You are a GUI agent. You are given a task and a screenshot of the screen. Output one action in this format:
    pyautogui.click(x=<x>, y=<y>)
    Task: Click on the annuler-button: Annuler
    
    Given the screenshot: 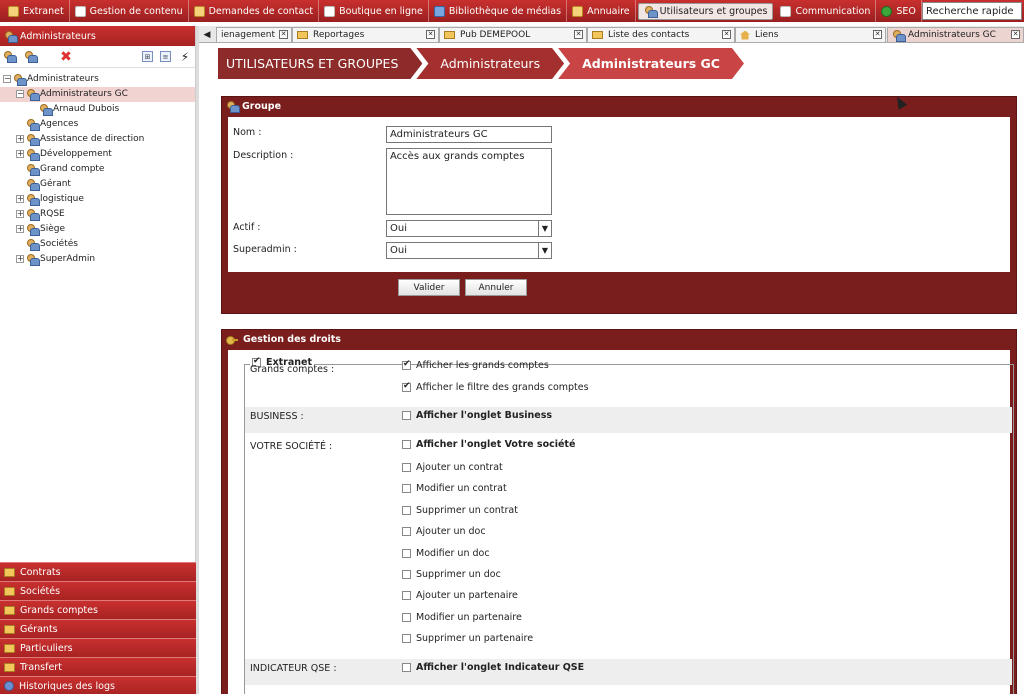 What is the action you would take?
    pyautogui.click(x=496, y=287)
    